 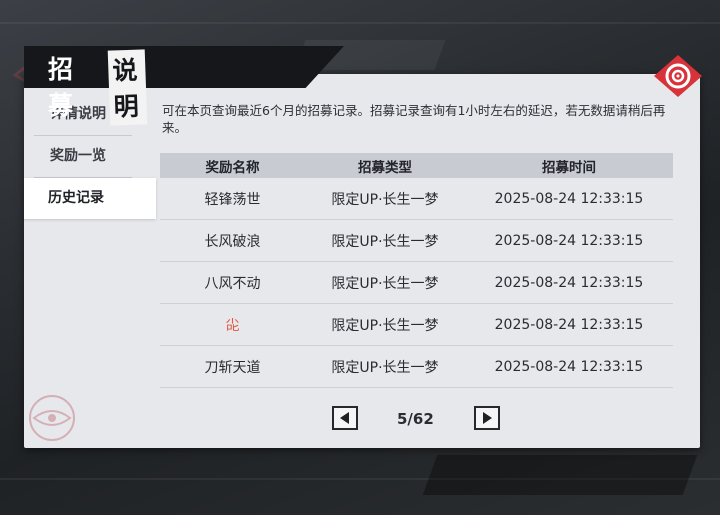 I want to click on title-text-secondary: 说明, so click(x=127, y=87).